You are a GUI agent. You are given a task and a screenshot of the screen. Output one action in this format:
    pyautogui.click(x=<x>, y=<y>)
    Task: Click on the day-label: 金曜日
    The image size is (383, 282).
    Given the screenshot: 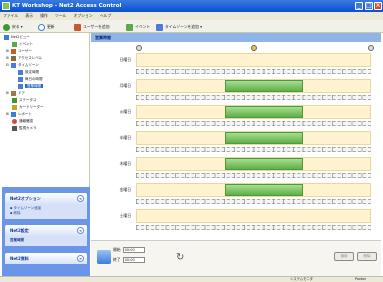 What is the action you would take?
    pyautogui.click(x=125, y=189)
    